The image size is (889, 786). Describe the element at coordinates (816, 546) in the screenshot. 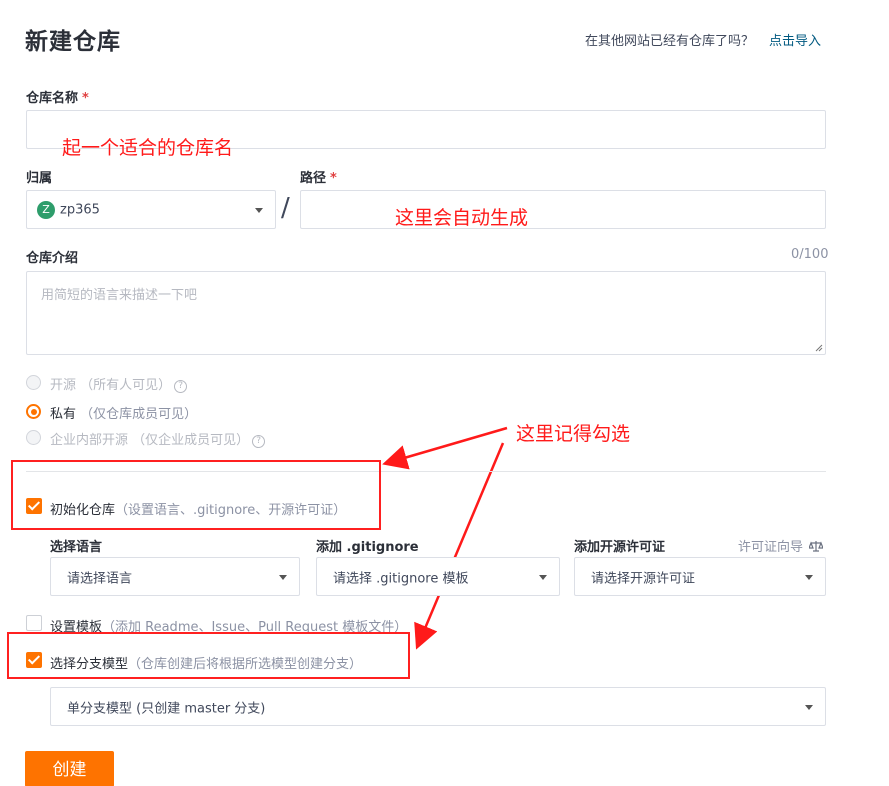

I see `scale-icon` at that location.